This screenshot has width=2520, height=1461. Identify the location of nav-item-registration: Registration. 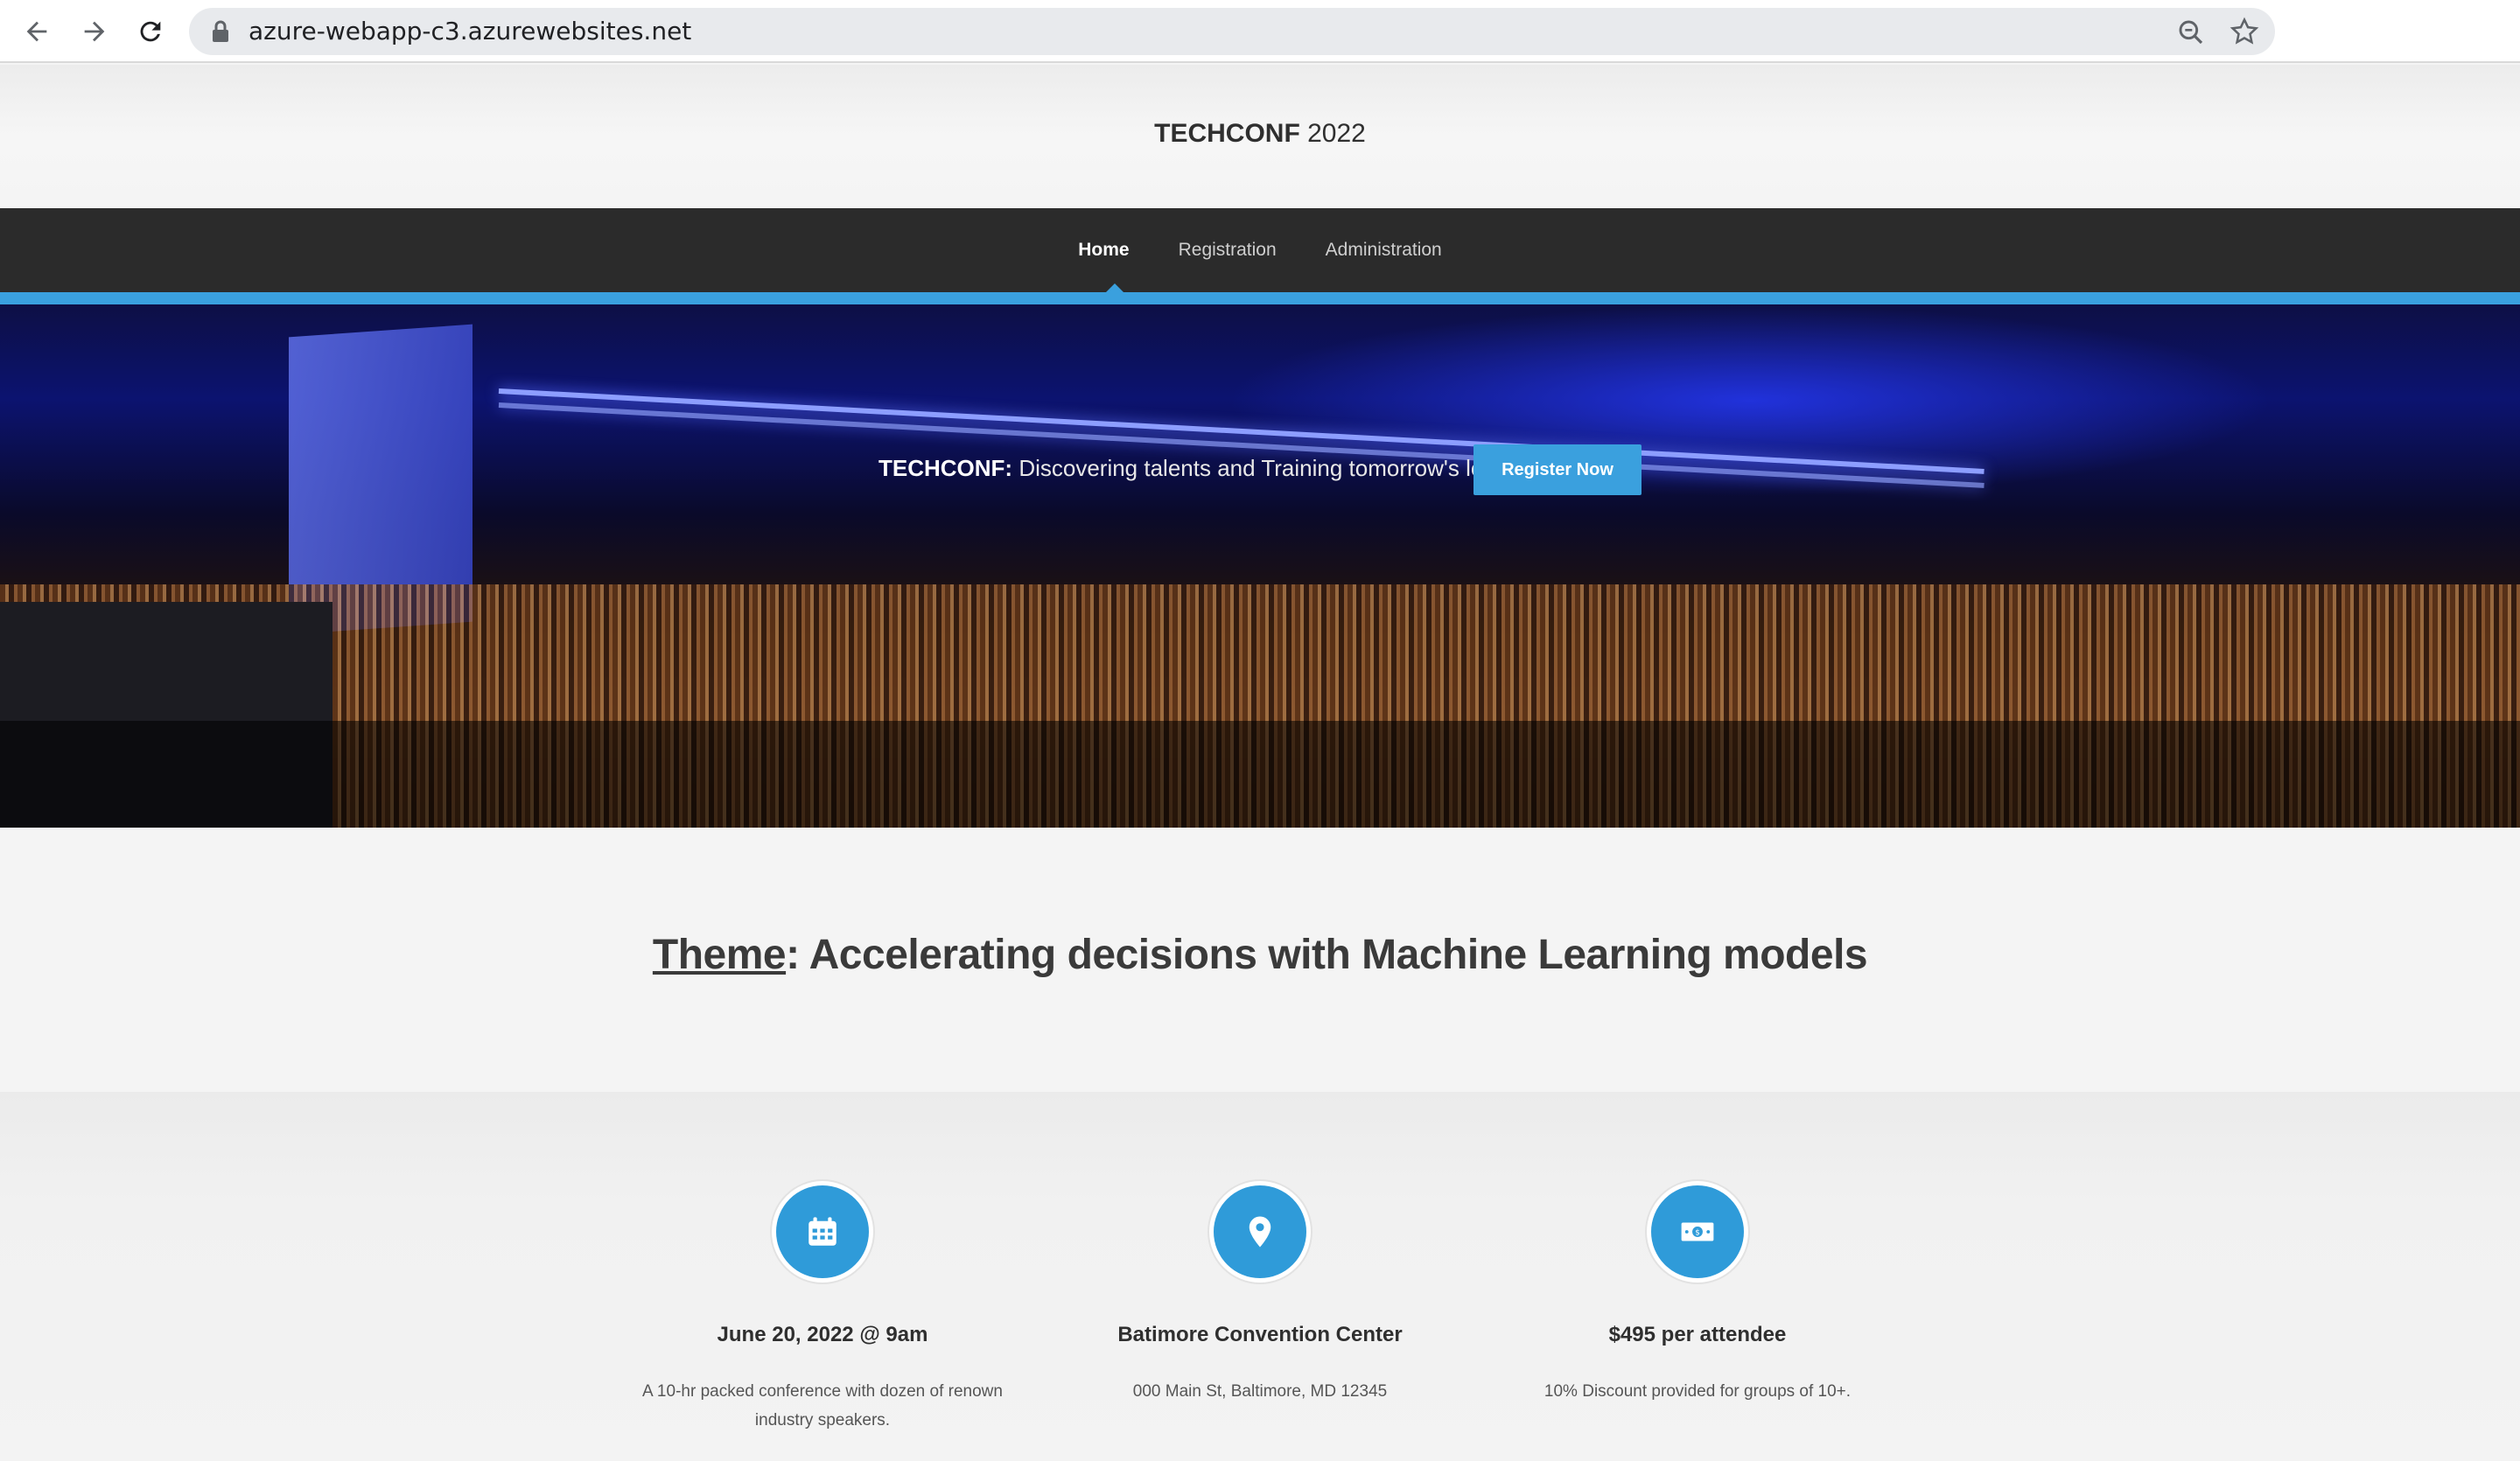
(1228, 250).